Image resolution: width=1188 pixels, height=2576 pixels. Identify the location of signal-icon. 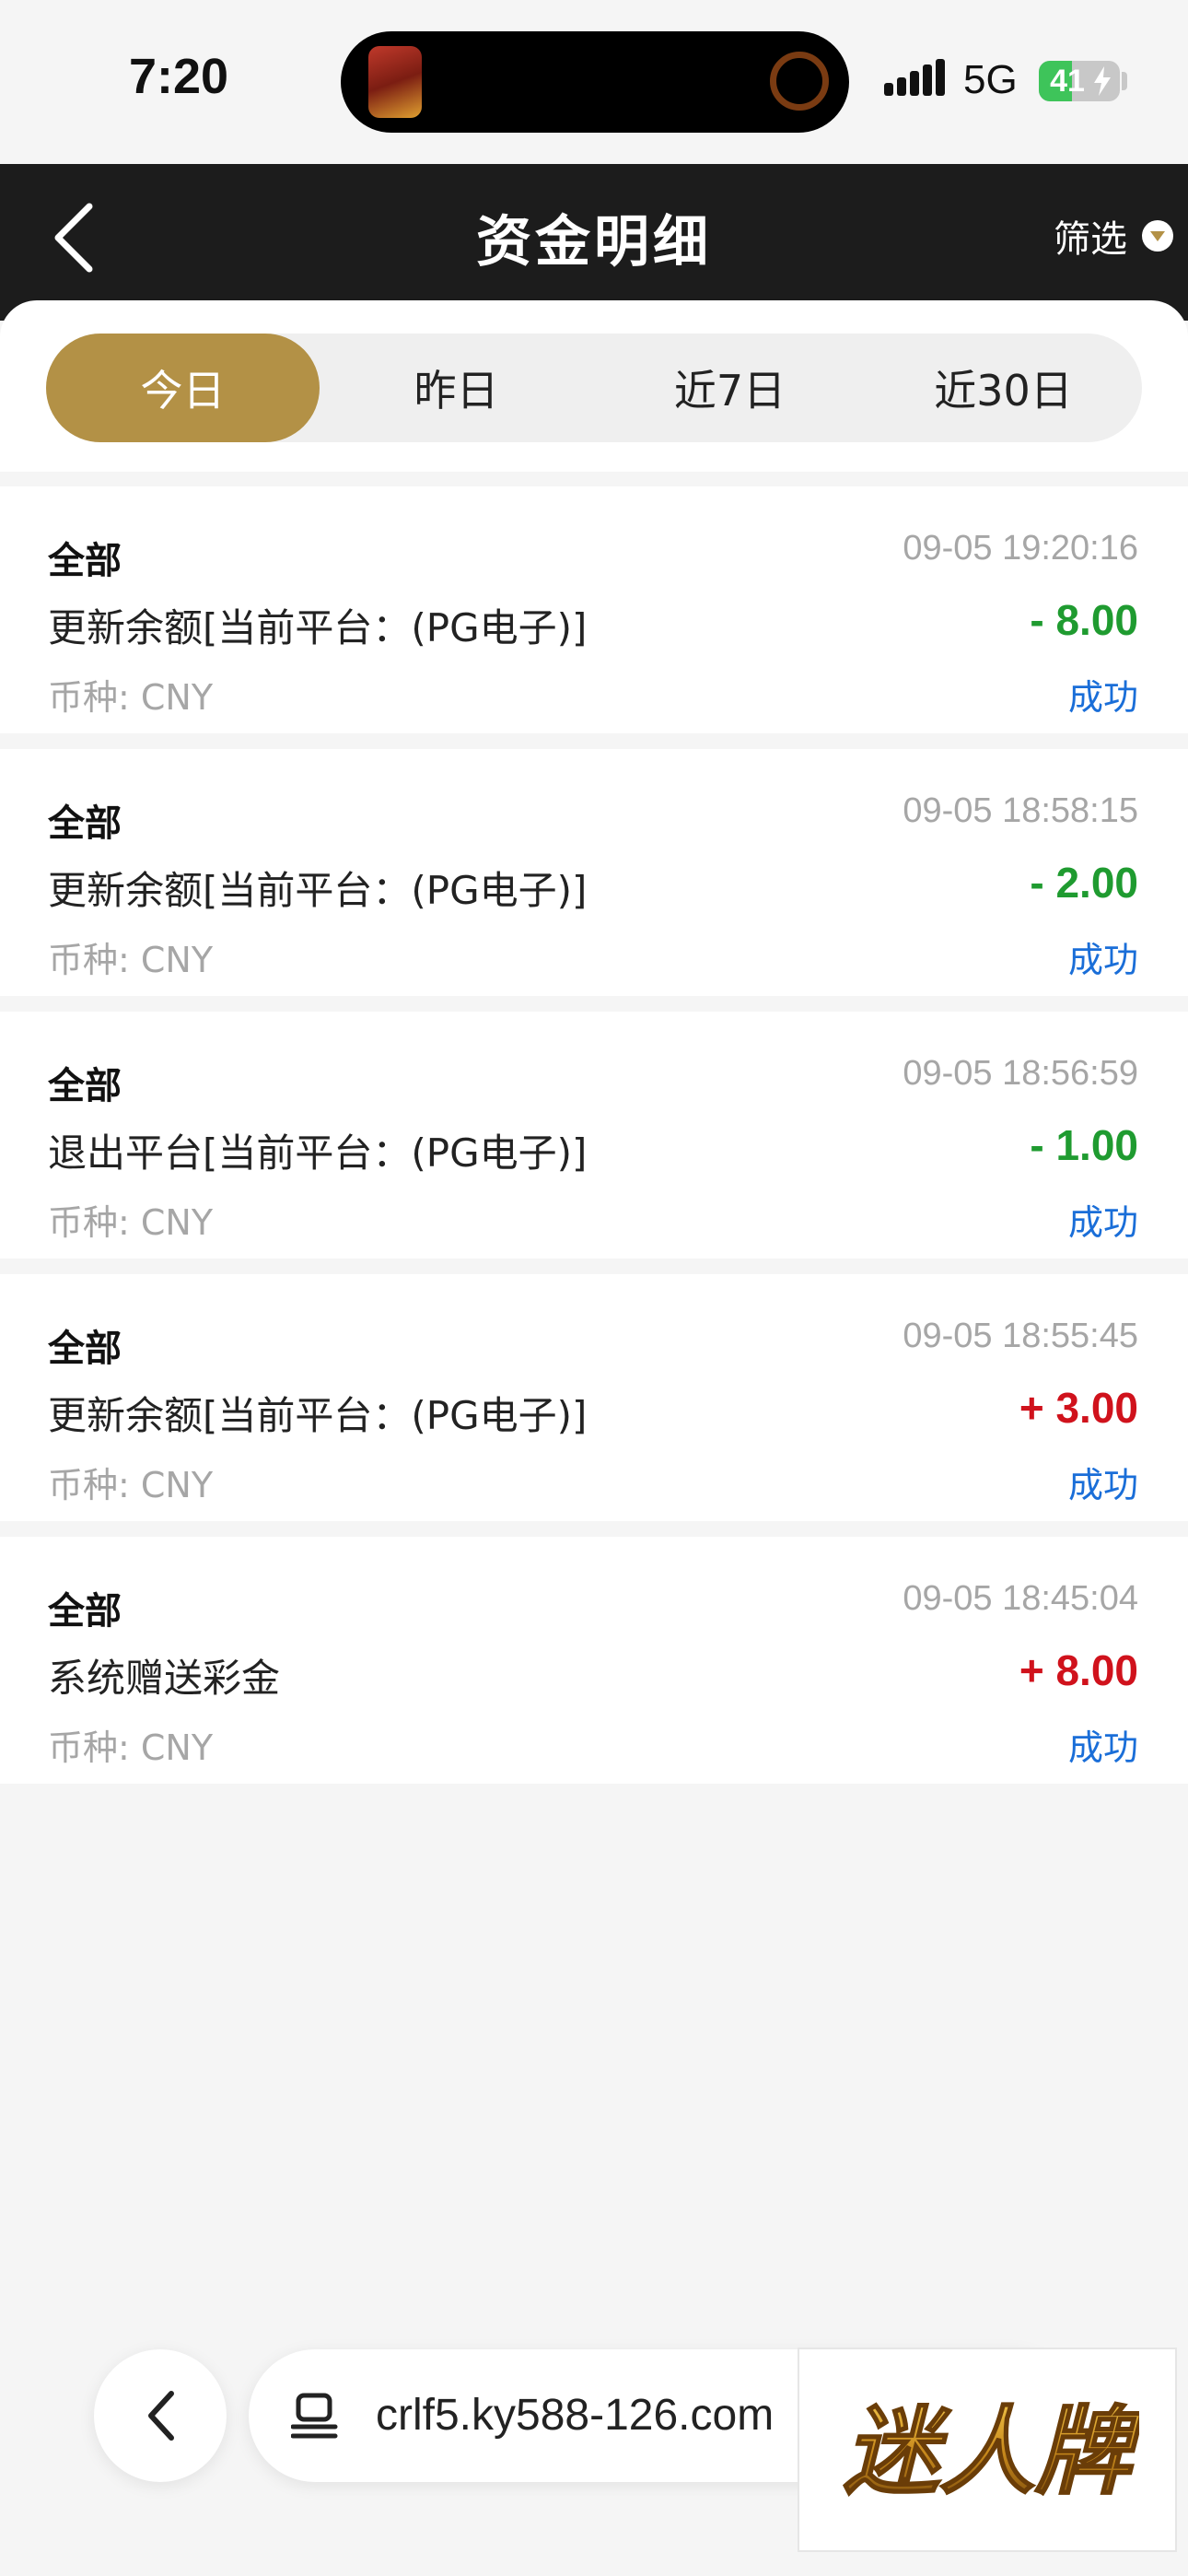
(914, 77).